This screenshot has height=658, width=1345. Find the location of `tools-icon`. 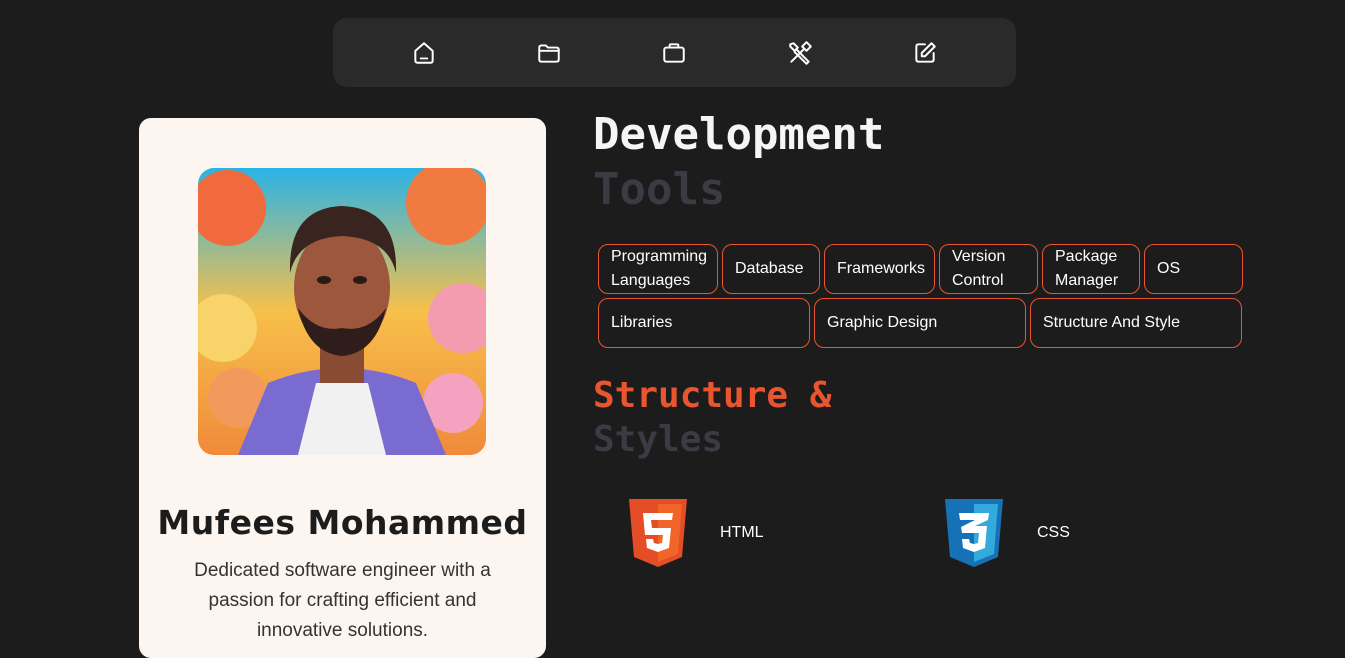

tools-icon is located at coordinates (800, 52).